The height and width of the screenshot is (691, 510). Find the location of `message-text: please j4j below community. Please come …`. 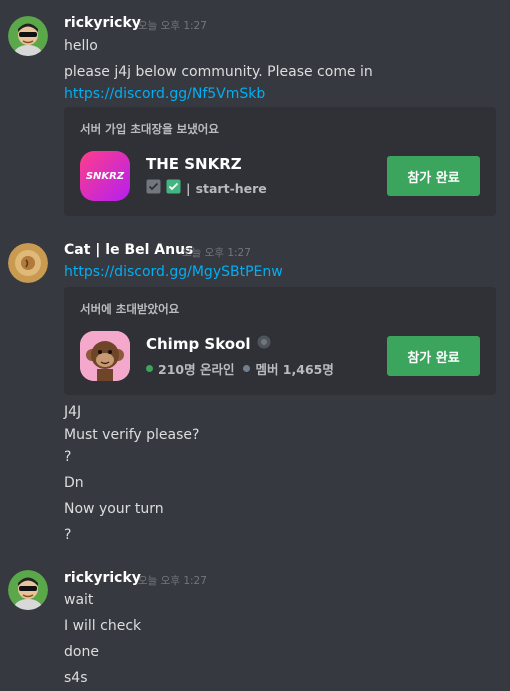

message-text: please j4j below community. Please come … is located at coordinates (218, 72).